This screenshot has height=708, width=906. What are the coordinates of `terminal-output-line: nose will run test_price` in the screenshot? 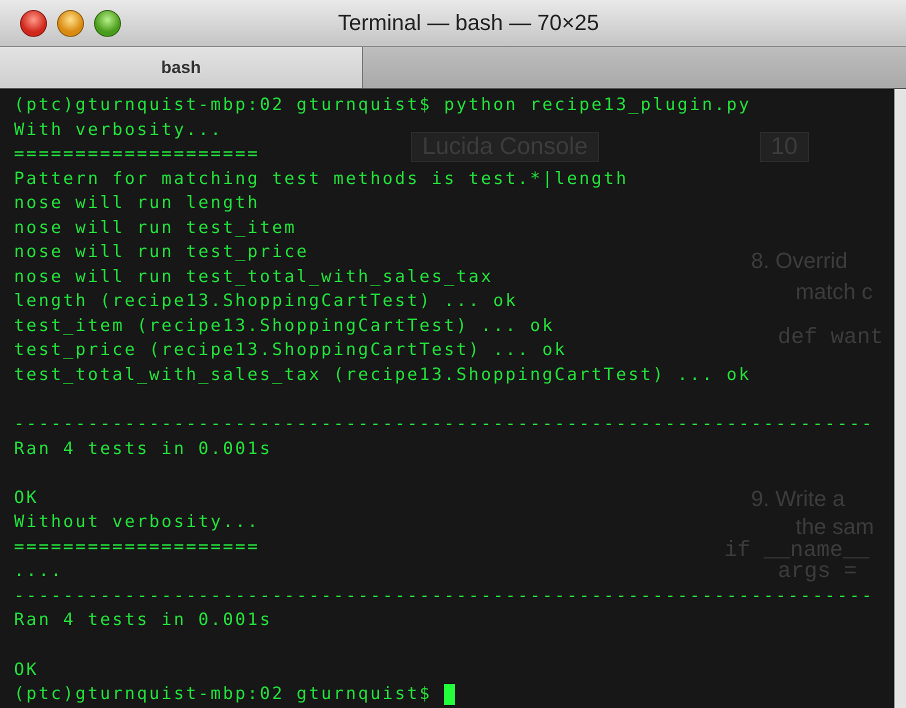 It's located at (161, 252).